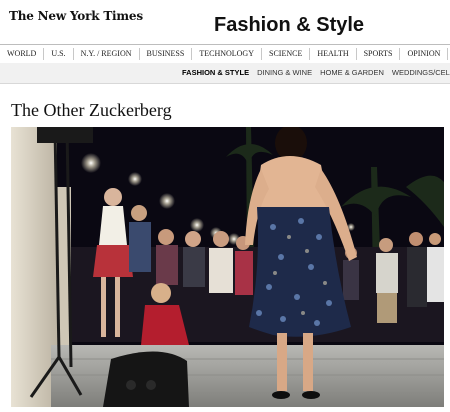 The height and width of the screenshot is (412, 450). I want to click on nav-item-us: U.S., so click(59, 54).